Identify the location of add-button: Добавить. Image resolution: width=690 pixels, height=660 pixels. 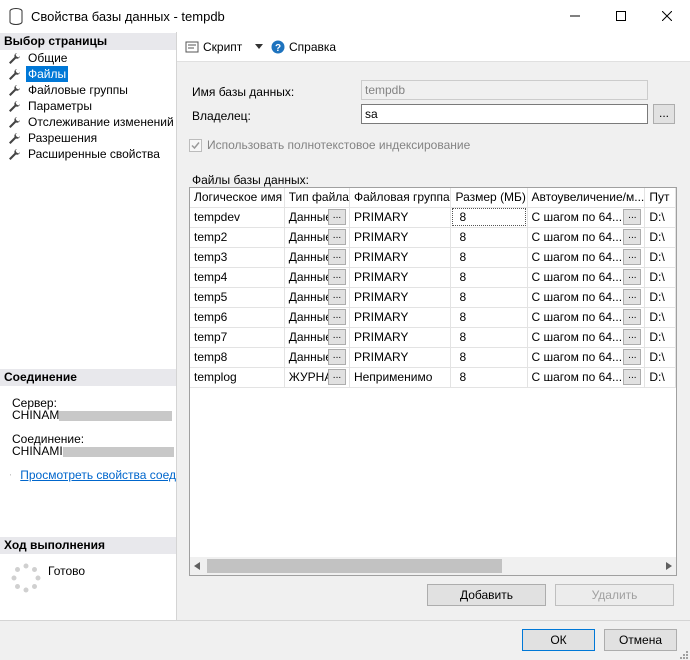
(486, 595).